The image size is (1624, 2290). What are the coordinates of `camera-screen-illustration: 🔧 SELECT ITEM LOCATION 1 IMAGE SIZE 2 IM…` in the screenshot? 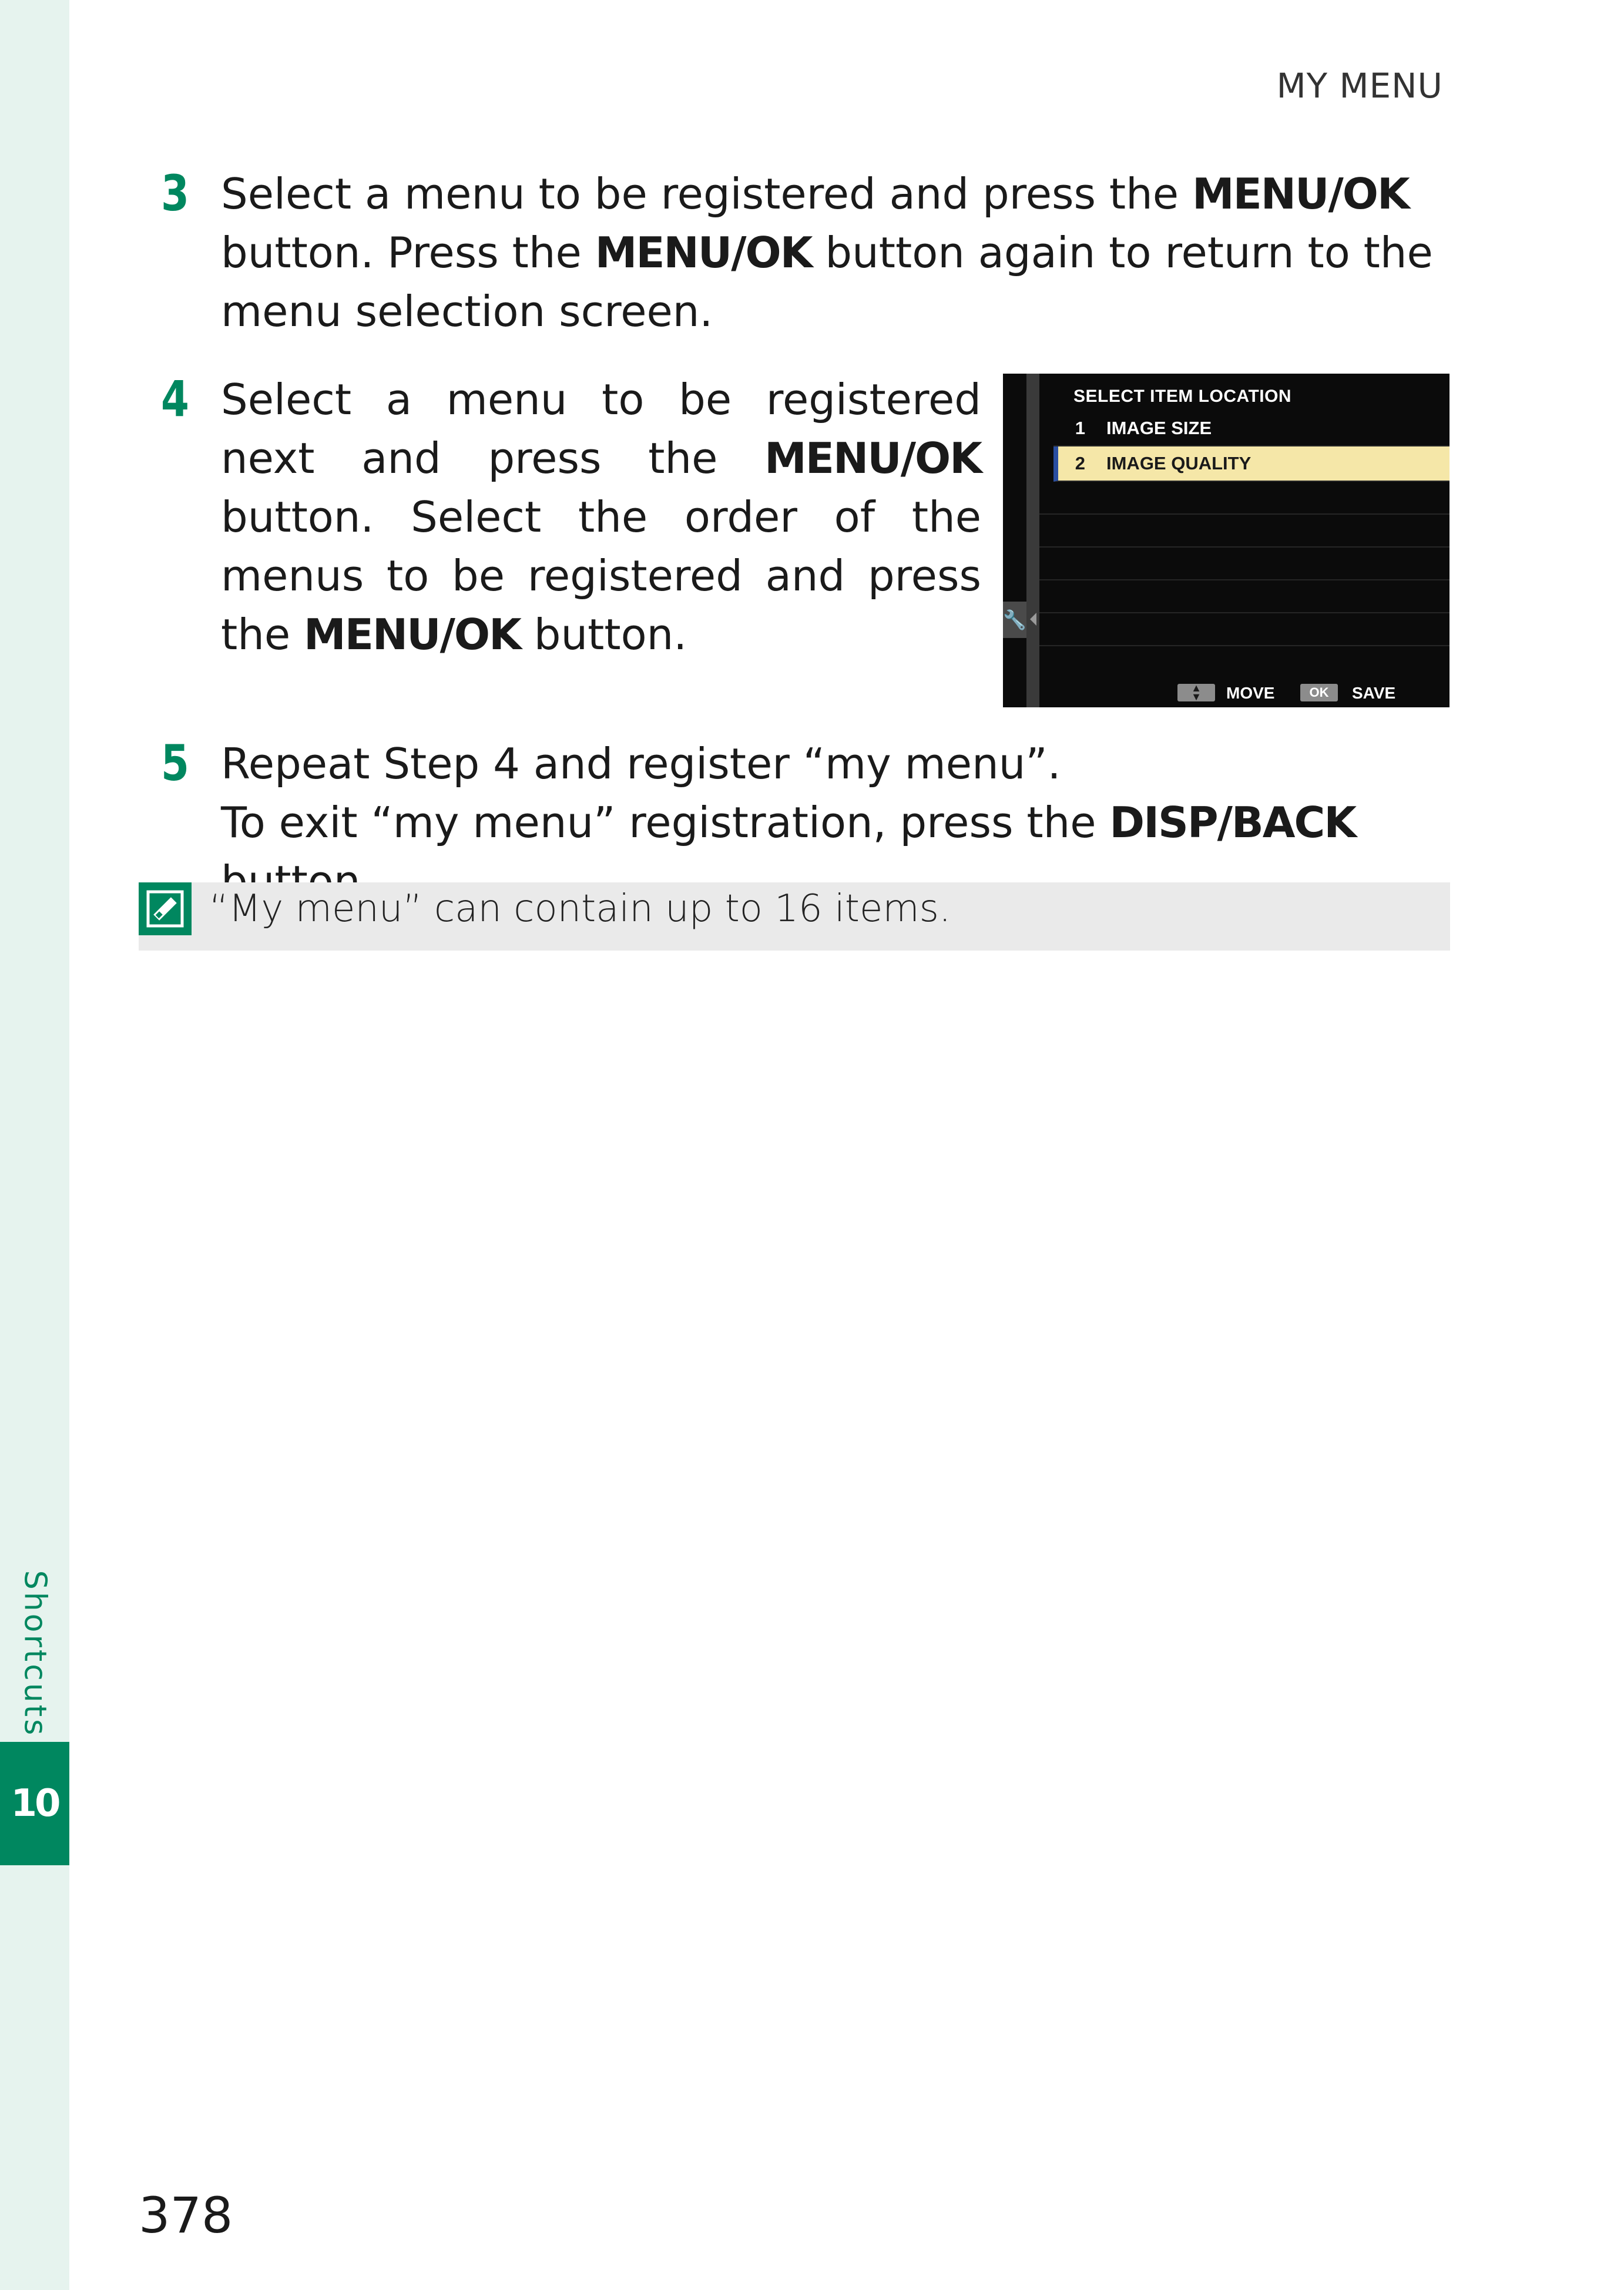 It's located at (1226, 540).